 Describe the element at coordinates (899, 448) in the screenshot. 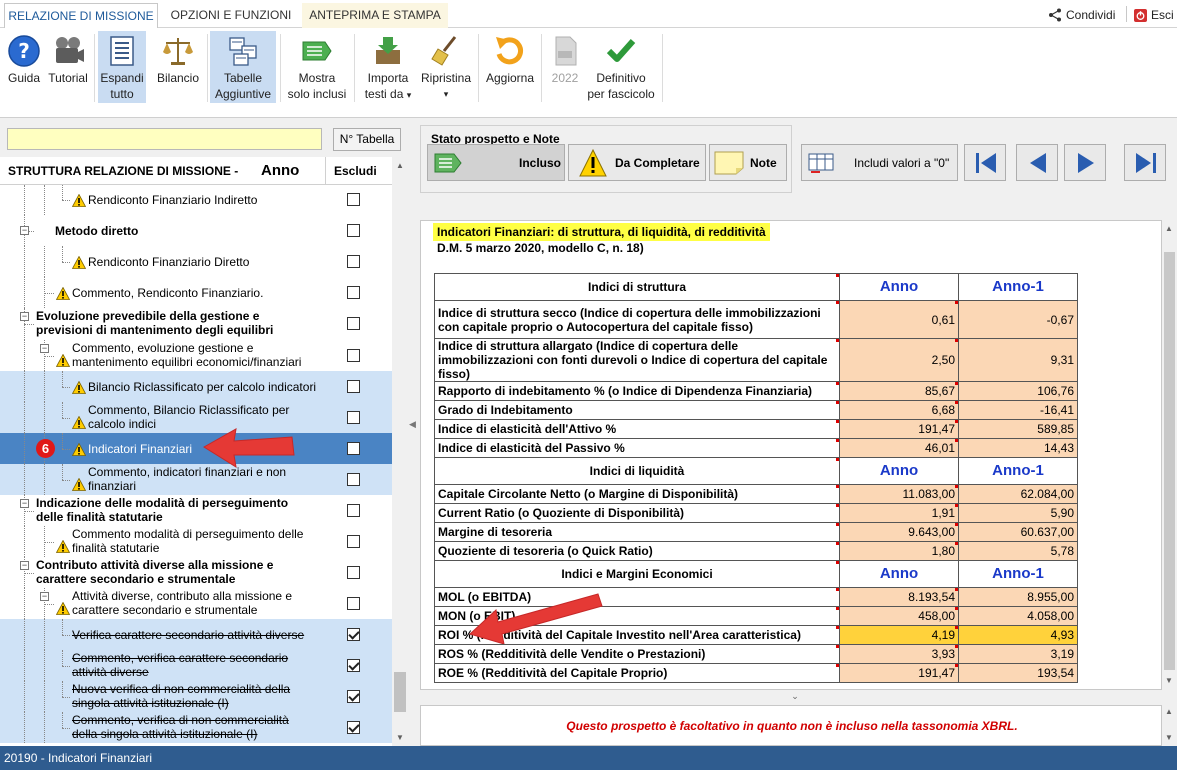

I see `value-anno: 46,01` at that location.